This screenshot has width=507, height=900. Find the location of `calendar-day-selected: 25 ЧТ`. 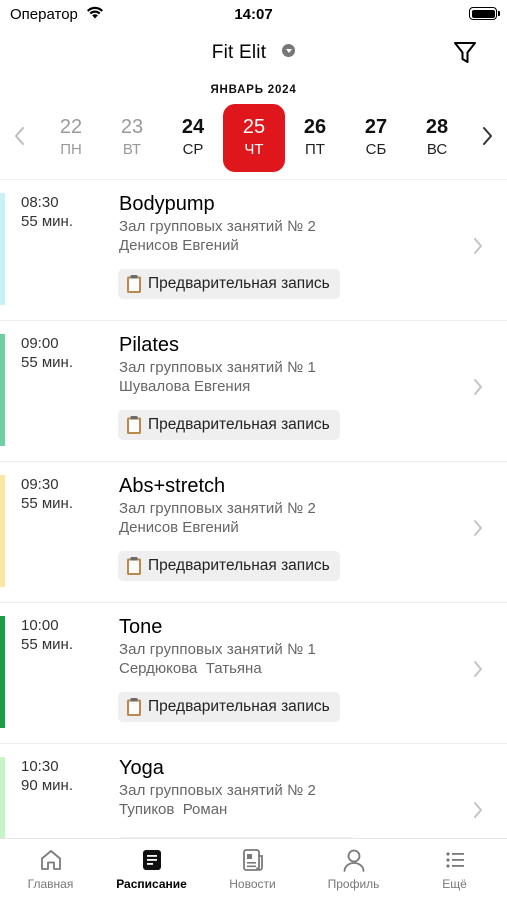

calendar-day-selected: 25 ЧТ is located at coordinates (254, 138).